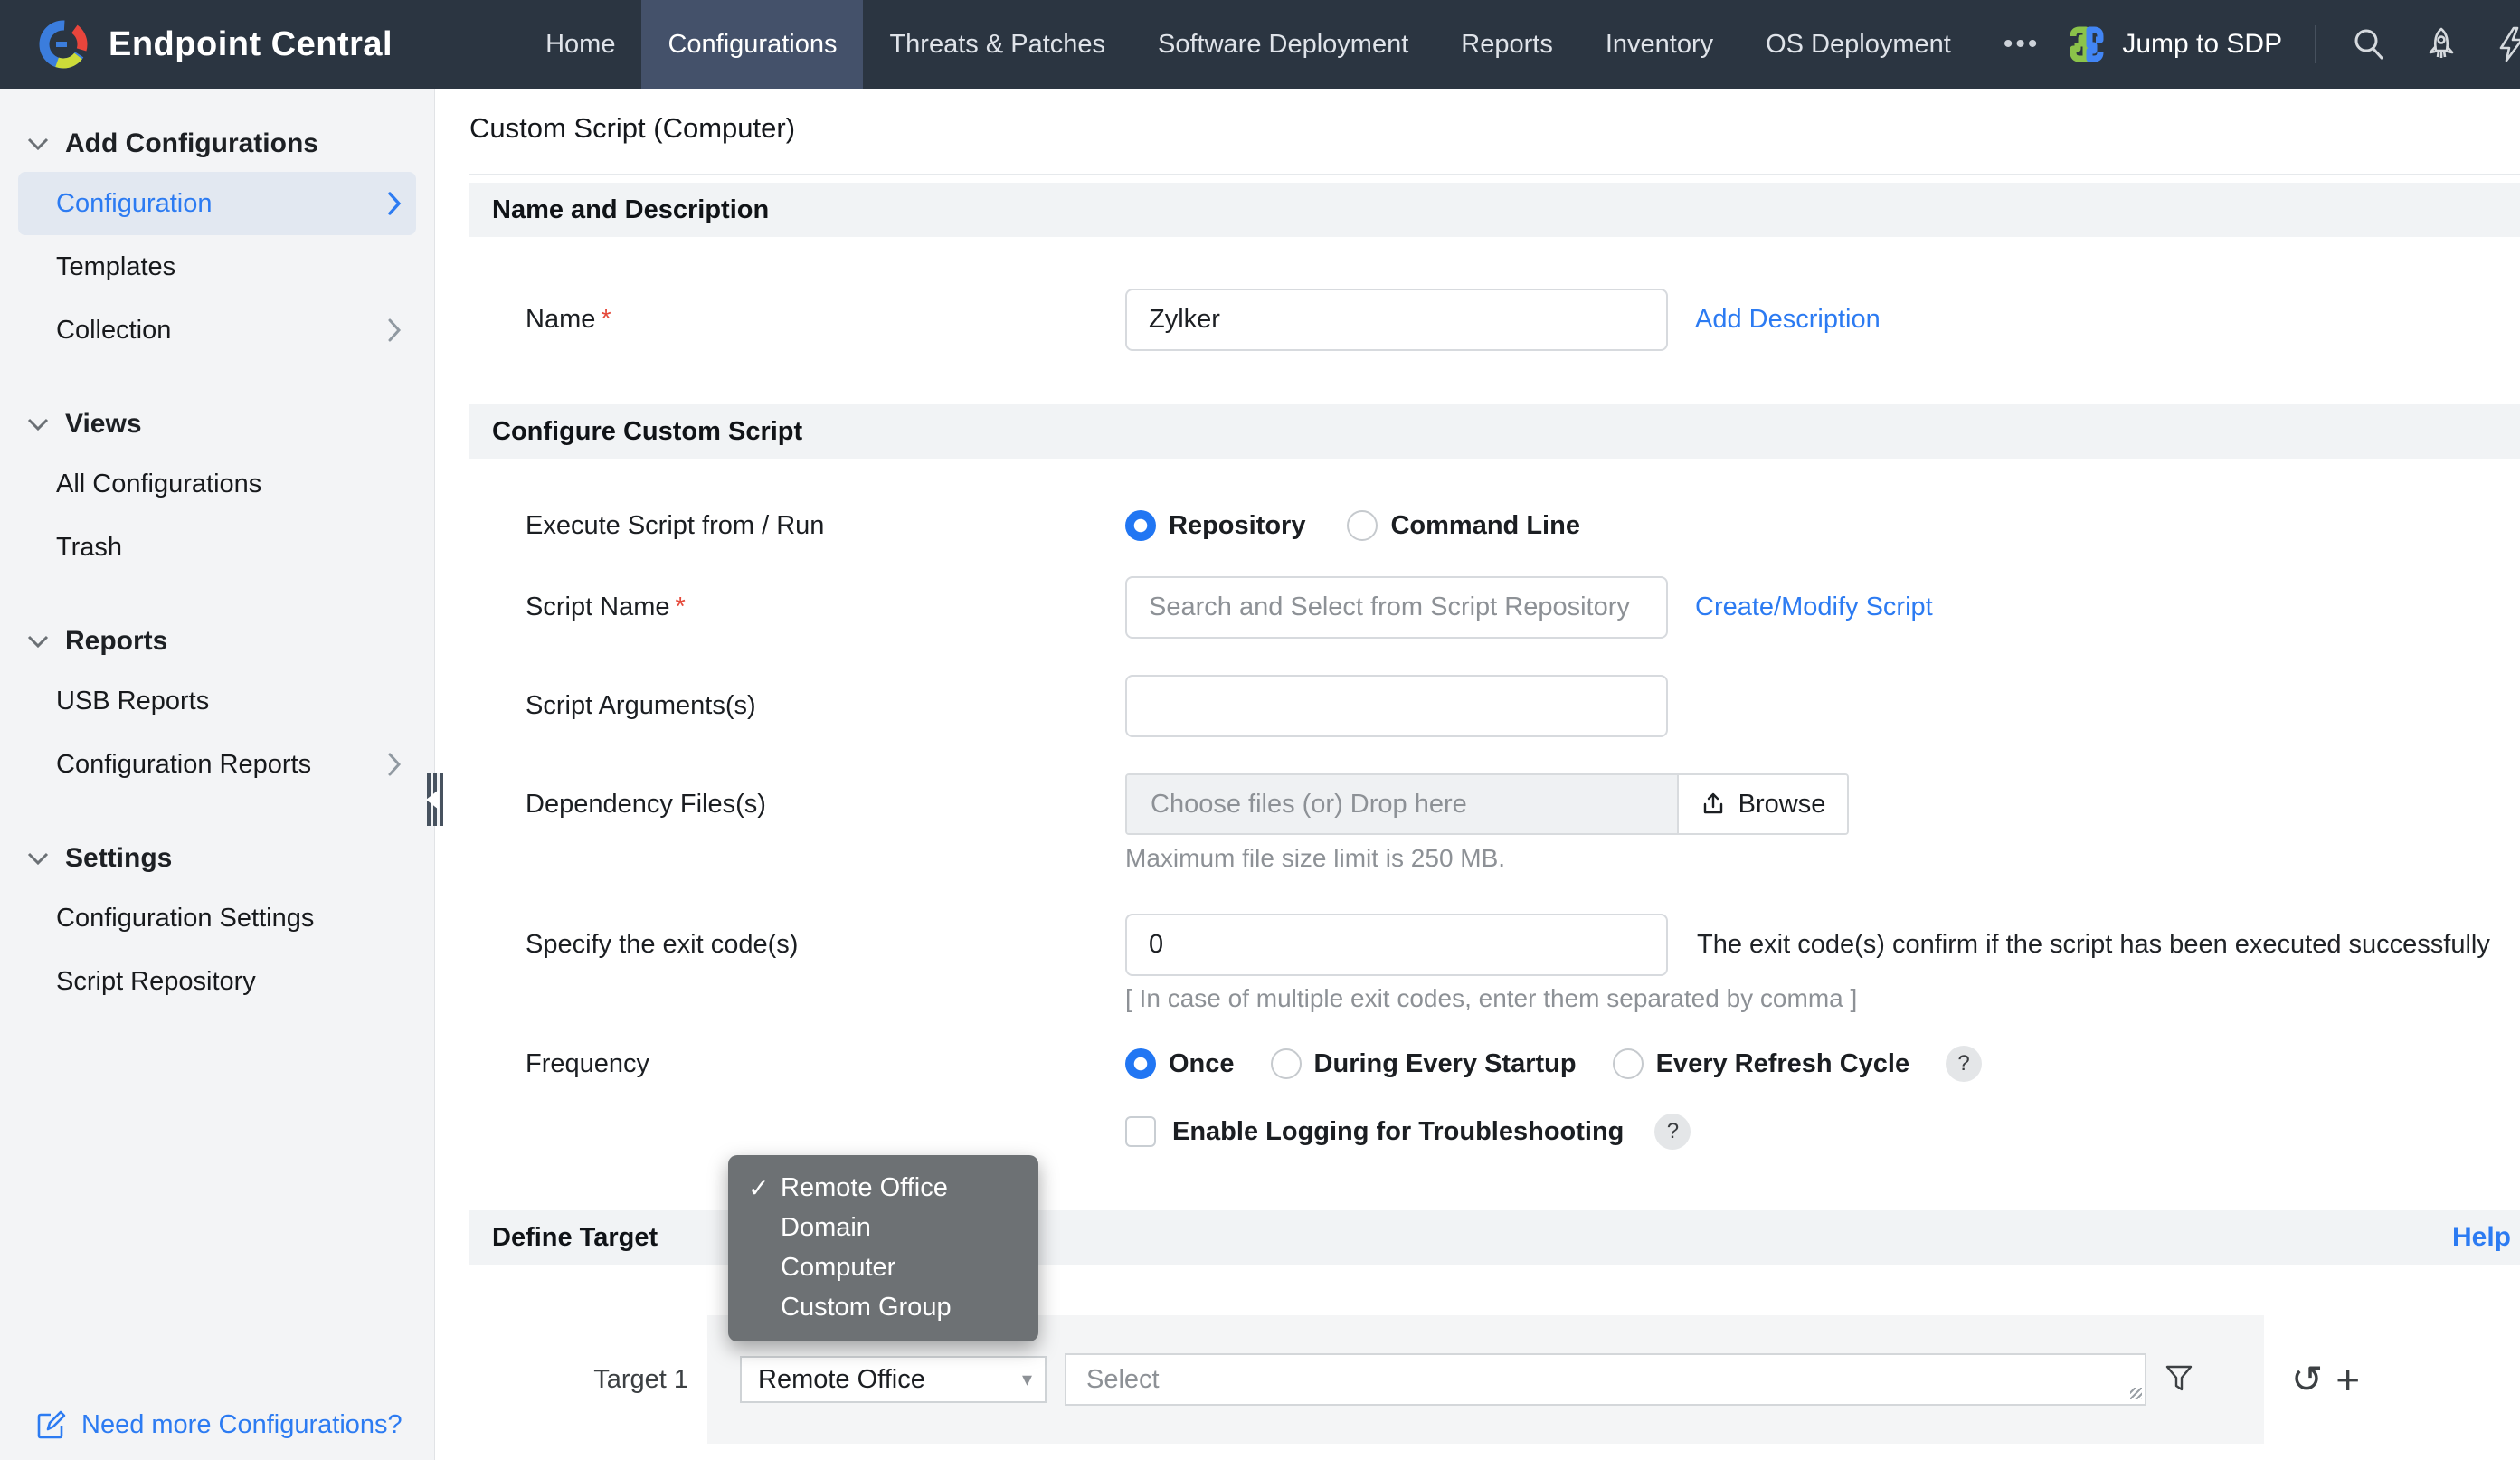 This screenshot has height=1460, width=2520. I want to click on radio-during-every-startup: During Every Startup, so click(1424, 1063).